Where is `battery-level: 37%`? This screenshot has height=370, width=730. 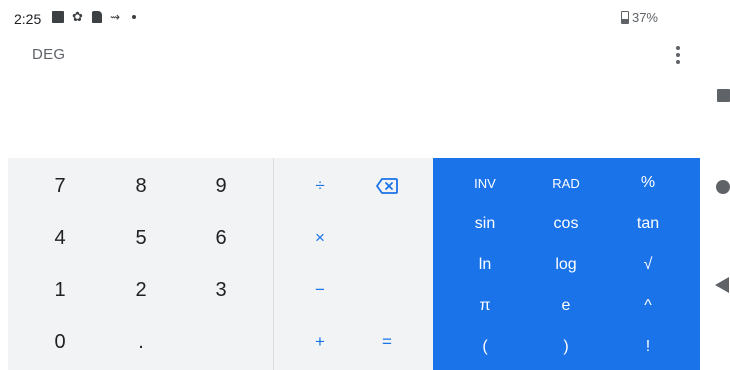
battery-level: 37% is located at coordinates (644, 17).